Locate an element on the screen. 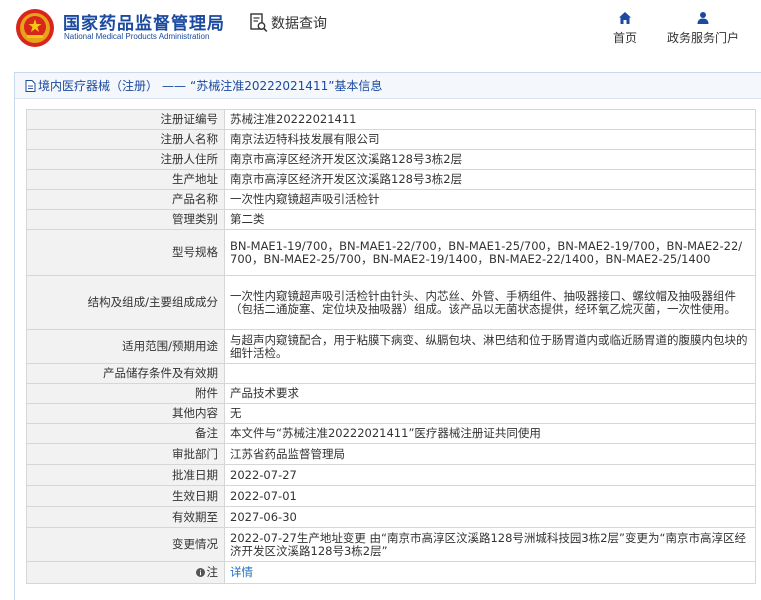 This screenshot has height=600, width=761. table-row: 注册证编号 苏械注准20222021411 is located at coordinates (391, 119).